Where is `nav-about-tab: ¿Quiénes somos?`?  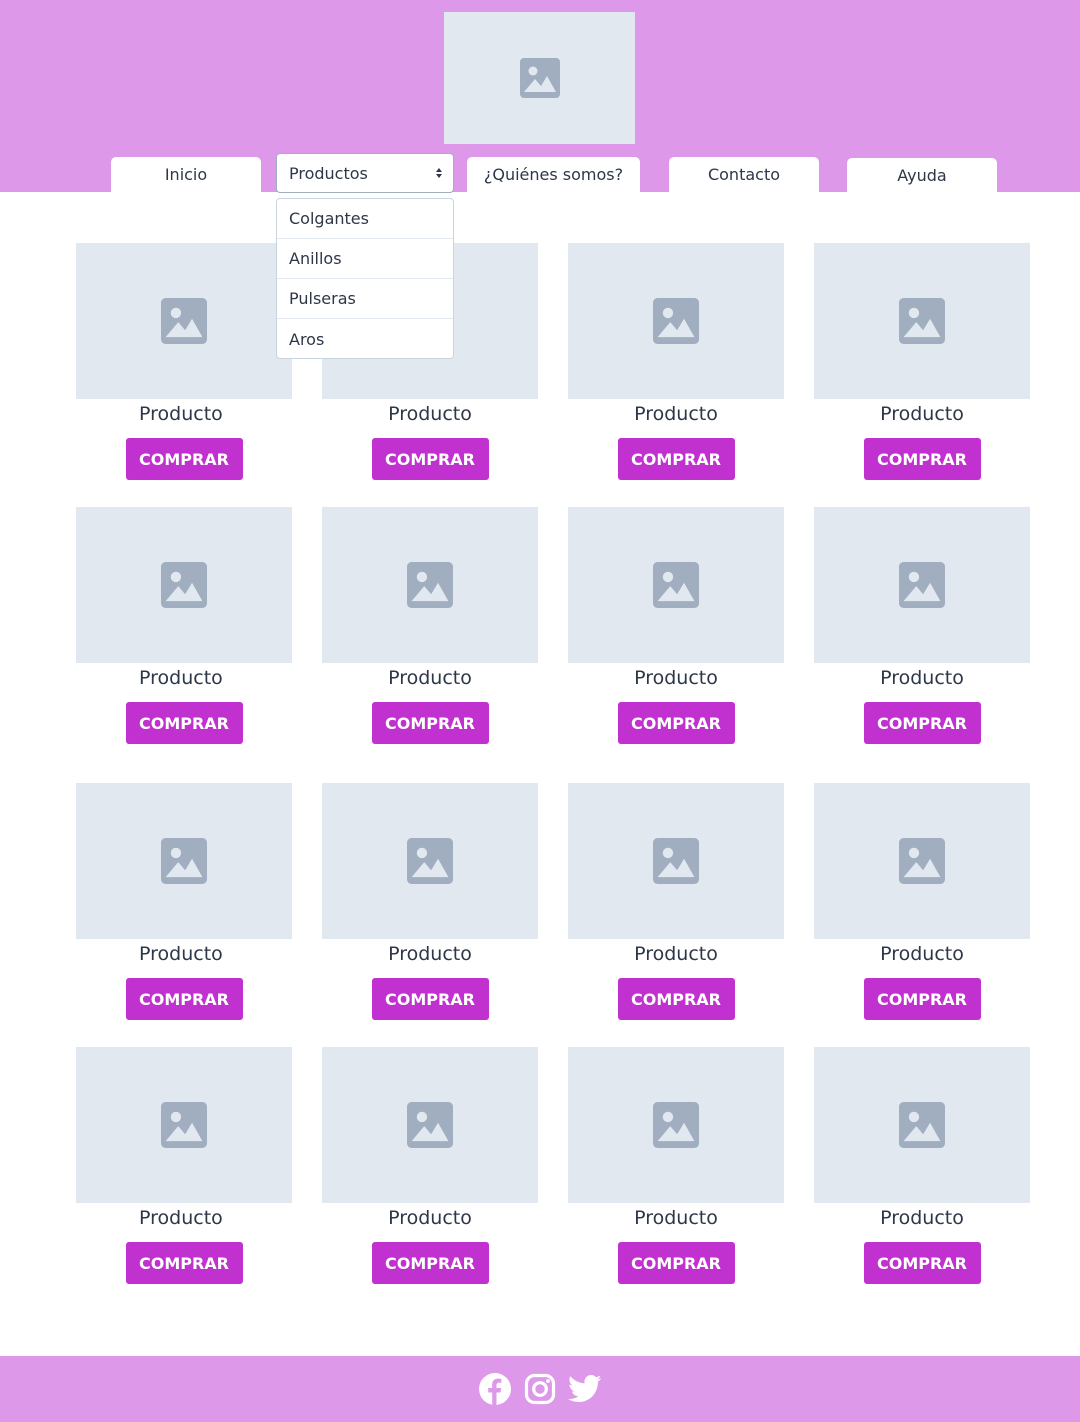
nav-about-tab: ¿Quiénes somos? is located at coordinates (553, 174).